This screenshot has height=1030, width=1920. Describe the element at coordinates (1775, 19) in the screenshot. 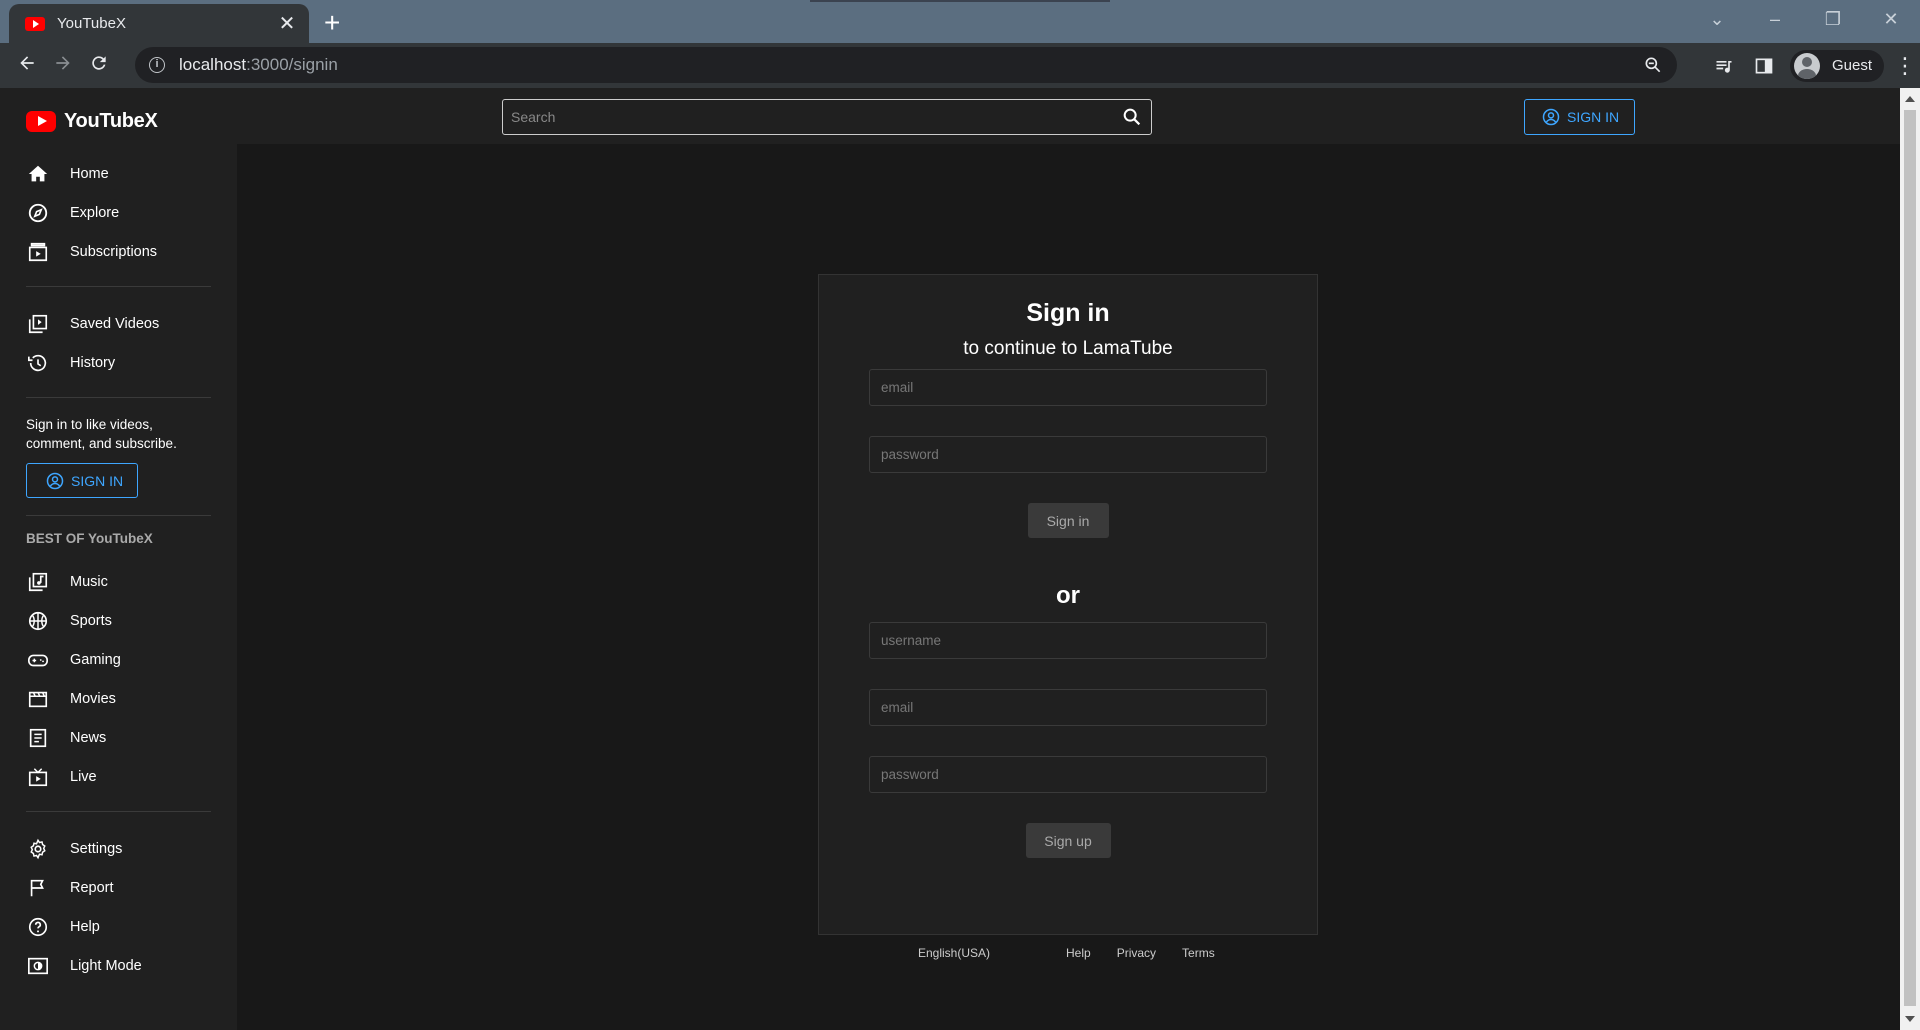

I see `minimize-button: –` at that location.